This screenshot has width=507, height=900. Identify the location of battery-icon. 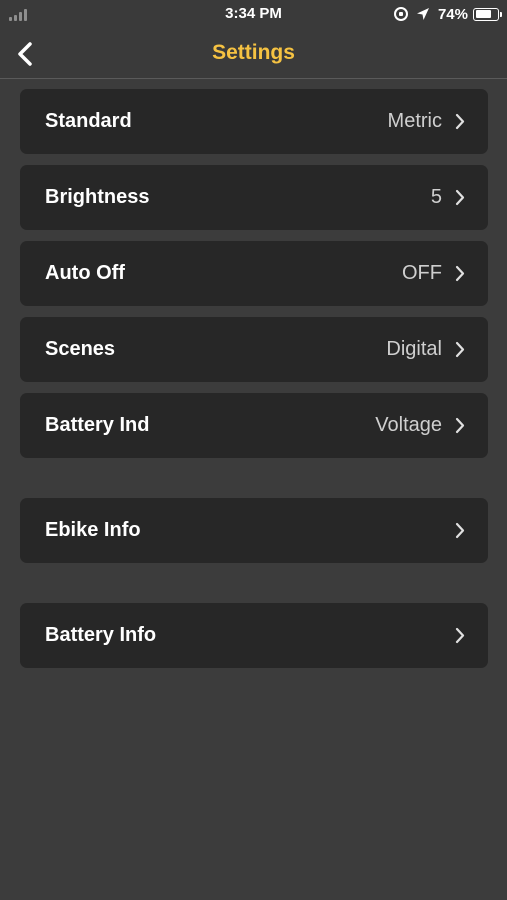
(487, 14).